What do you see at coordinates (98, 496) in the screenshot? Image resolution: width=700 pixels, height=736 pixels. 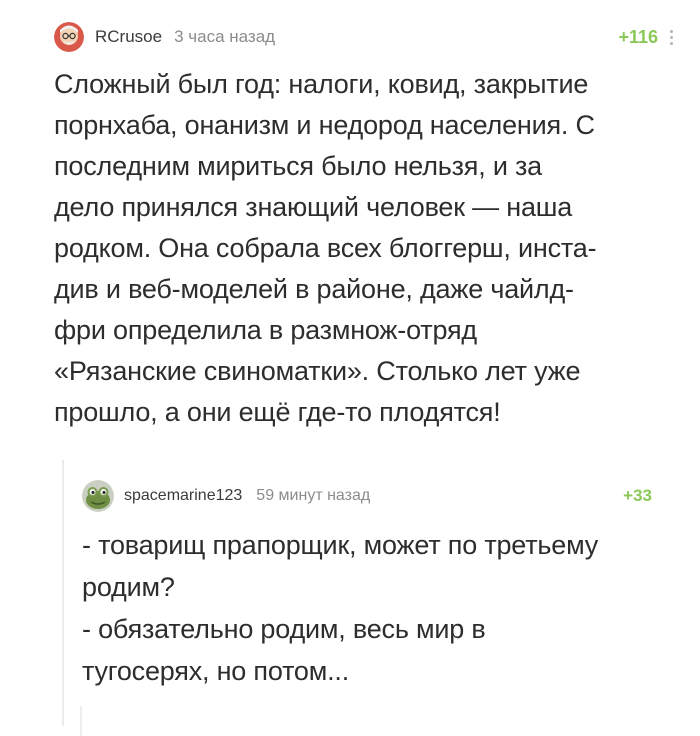 I see `frog-avatar-icon` at bounding box center [98, 496].